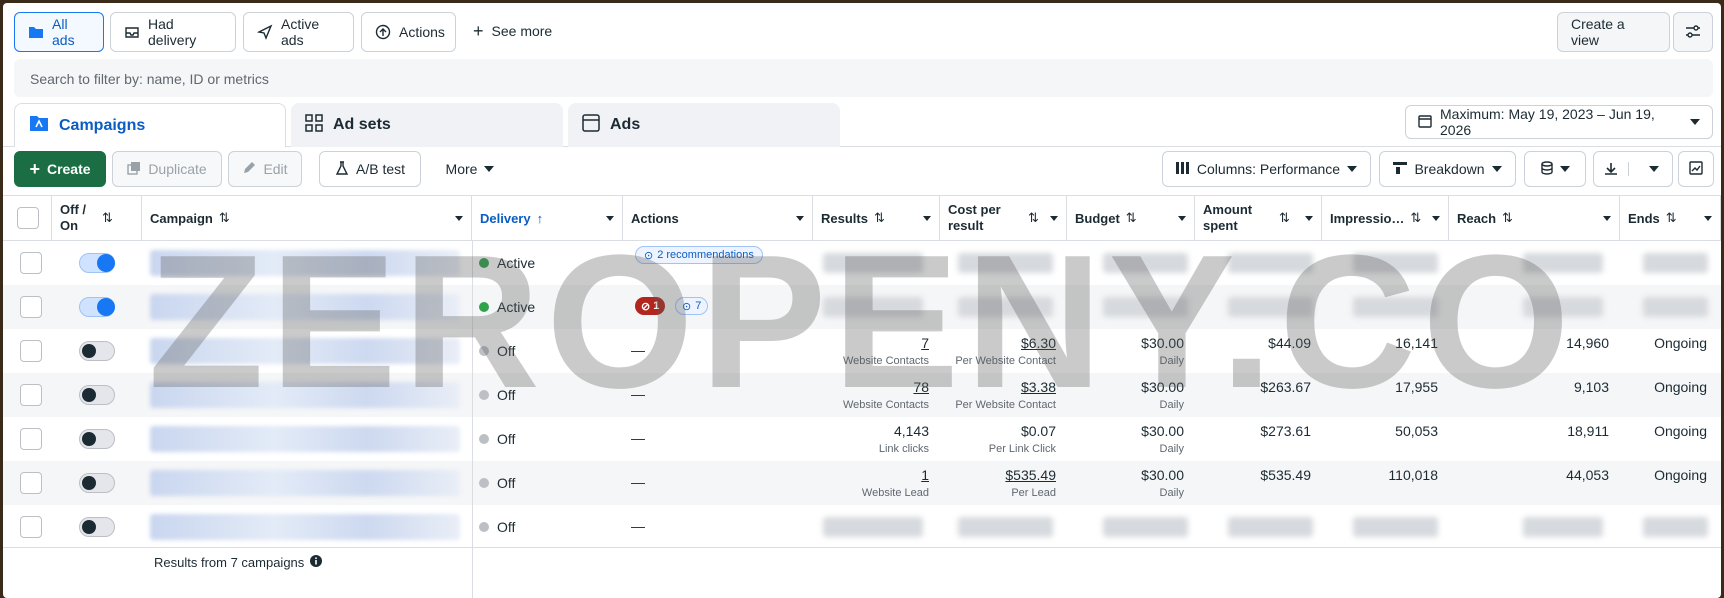  Describe the element at coordinates (1534, 218) in the screenshot. I see `col-reach: Reach ⇅` at that location.